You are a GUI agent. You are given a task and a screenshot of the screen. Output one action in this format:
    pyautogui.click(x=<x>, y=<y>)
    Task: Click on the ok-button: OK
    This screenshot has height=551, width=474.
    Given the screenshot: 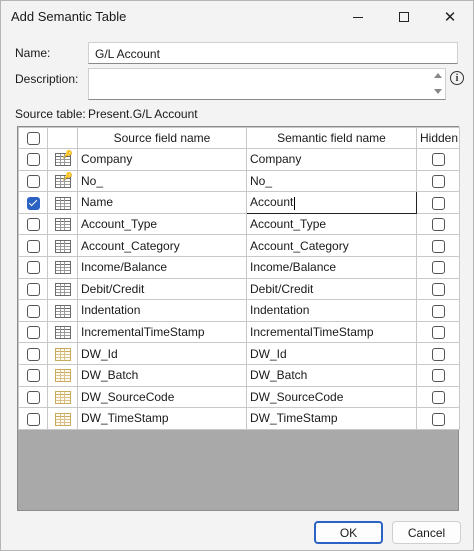 What is the action you would take?
    pyautogui.click(x=348, y=532)
    